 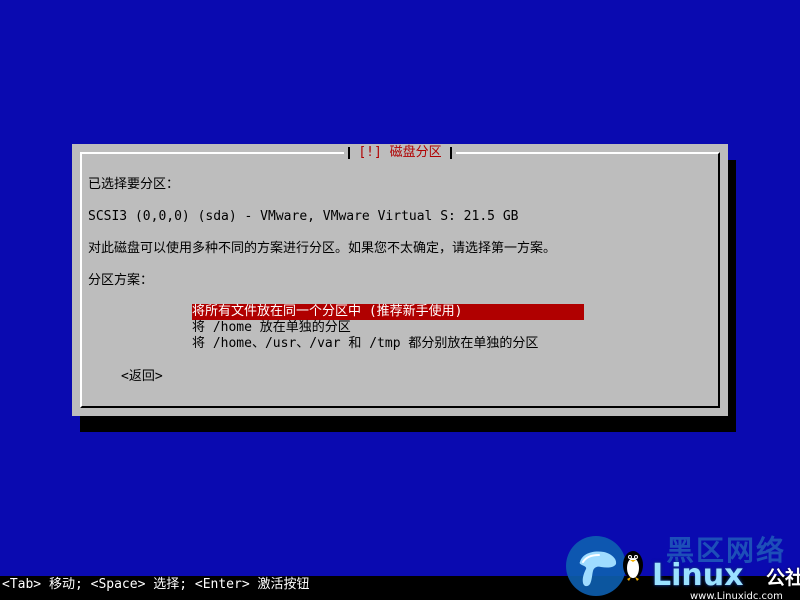 I want to click on footer-help-text: <Tab> 移动; <Space> 选择; <Enter> 激活按钮, so click(x=156, y=584).